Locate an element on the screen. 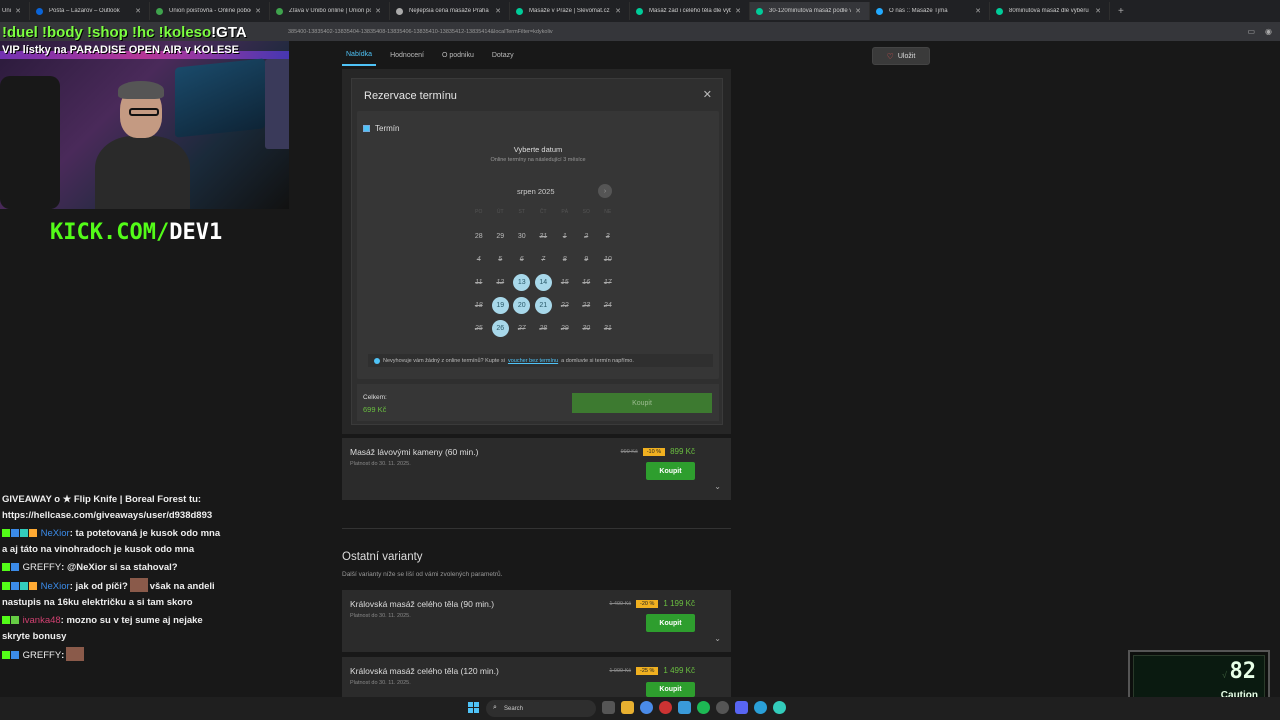  browser-tab: Unib ✕ is located at coordinates (15, 11).